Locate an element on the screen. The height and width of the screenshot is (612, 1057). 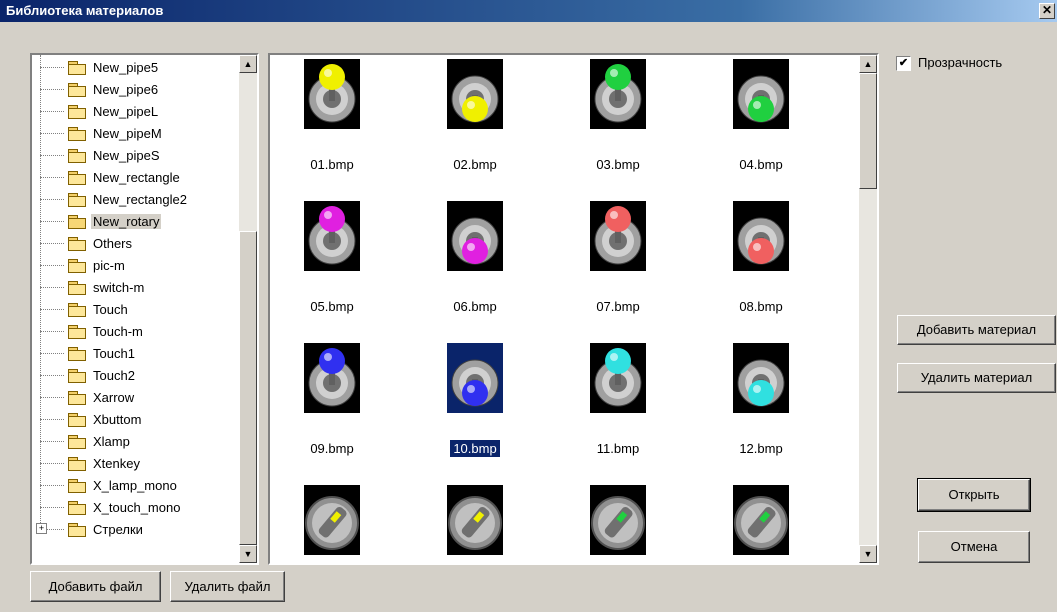
delete-material-button: Удалить материал is located at coordinates (976, 378).